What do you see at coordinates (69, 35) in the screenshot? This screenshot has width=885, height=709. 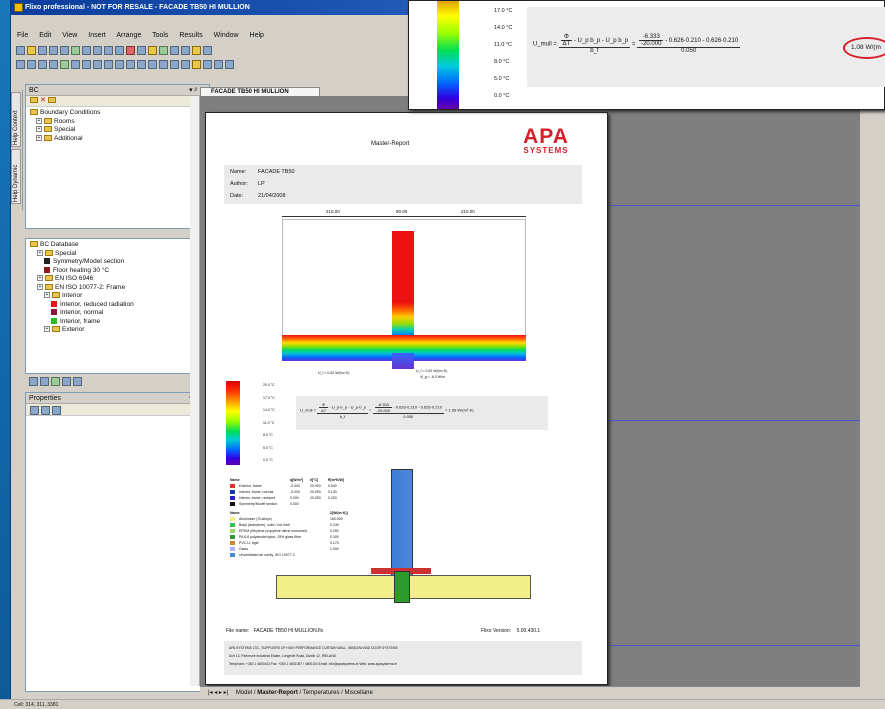 I see `menu-view: View` at bounding box center [69, 35].